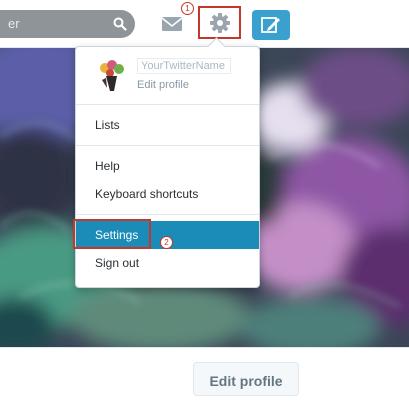 The width and height of the screenshot is (409, 409). What do you see at coordinates (172, 24) in the screenshot?
I see `mail-icon` at bounding box center [172, 24].